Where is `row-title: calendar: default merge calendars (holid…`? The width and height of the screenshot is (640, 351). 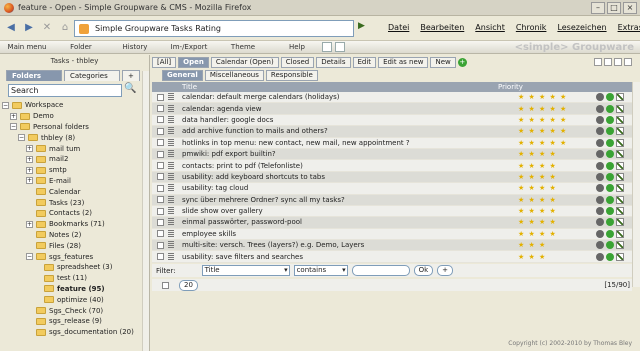 row-title: calendar: default merge calendars (holid… is located at coordinates (350, 97).